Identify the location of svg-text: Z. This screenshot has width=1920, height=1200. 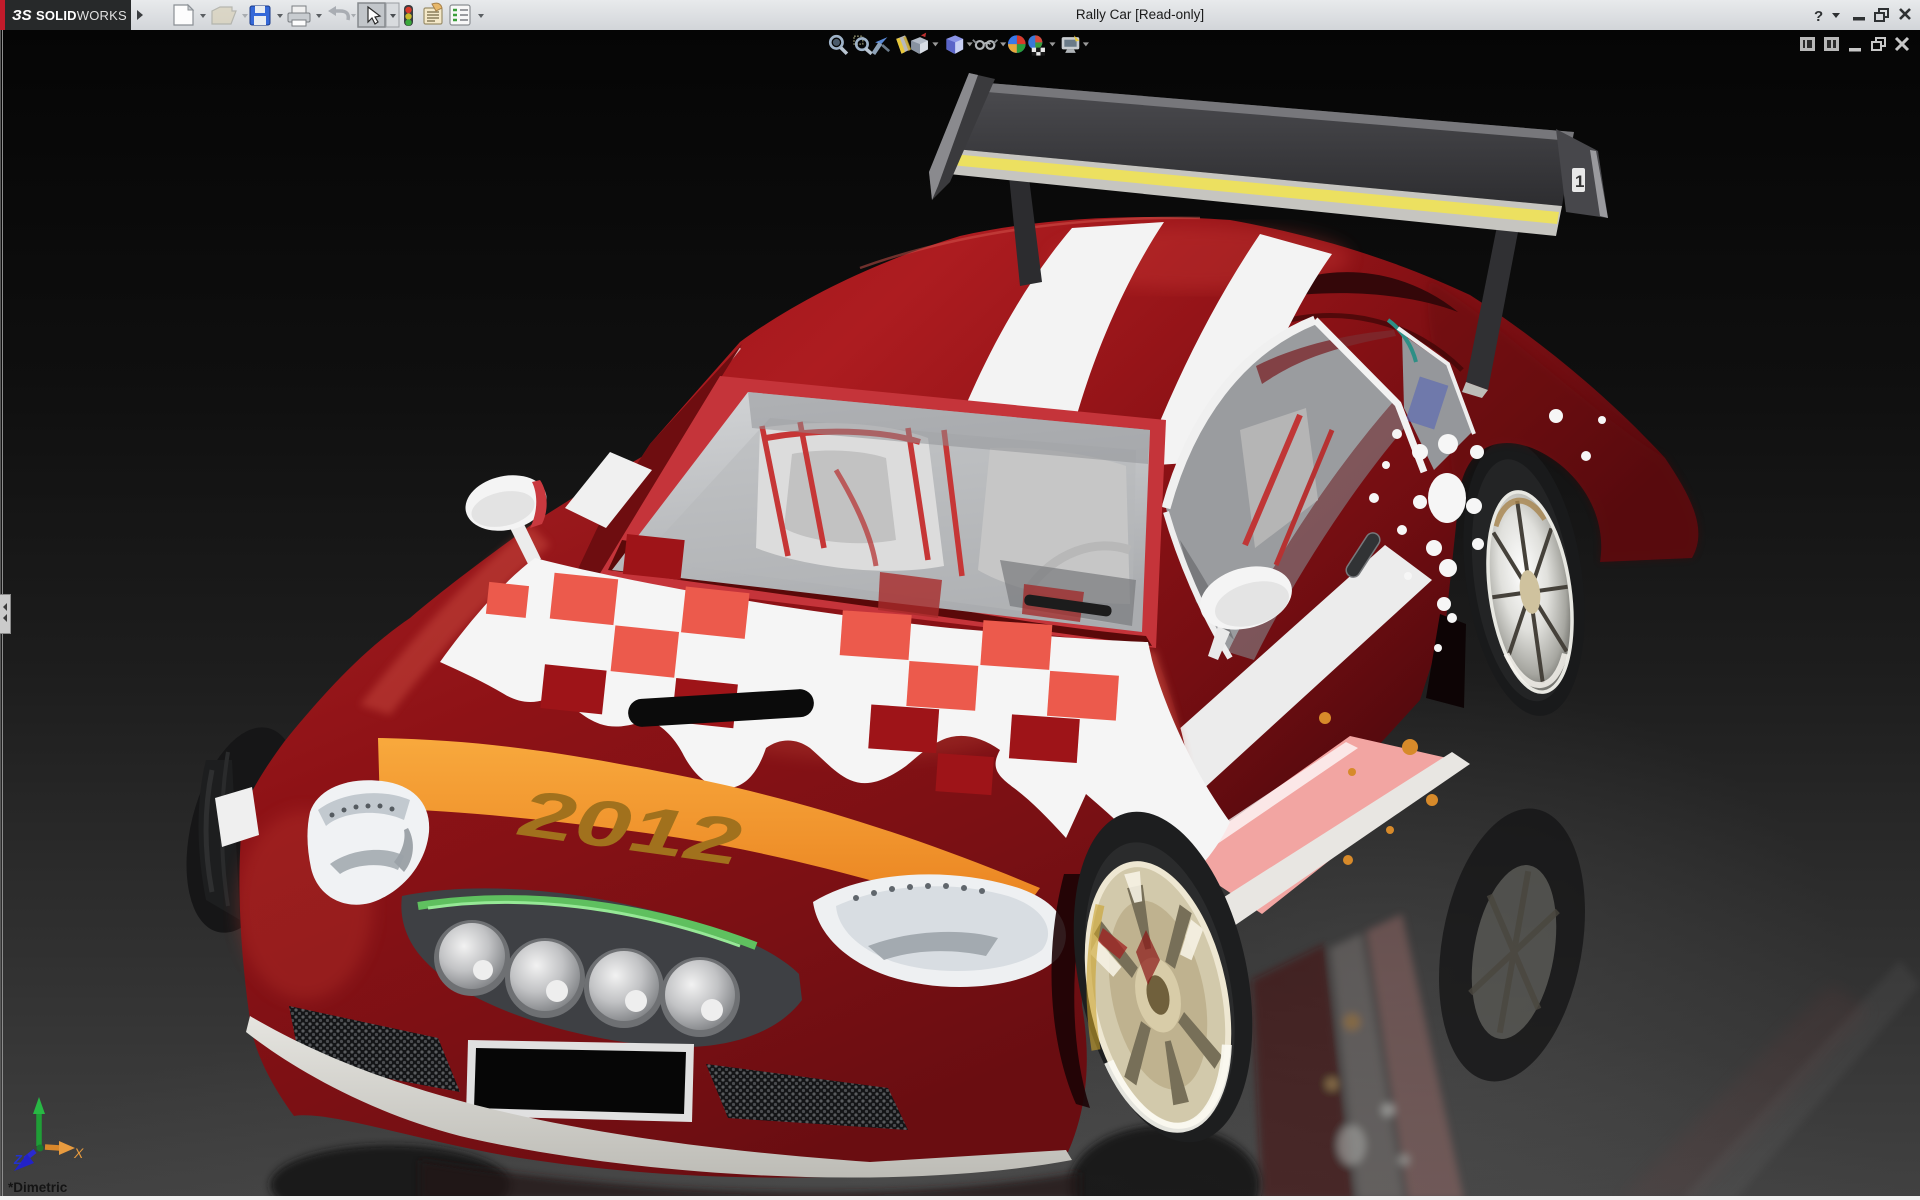
(18, 1159).